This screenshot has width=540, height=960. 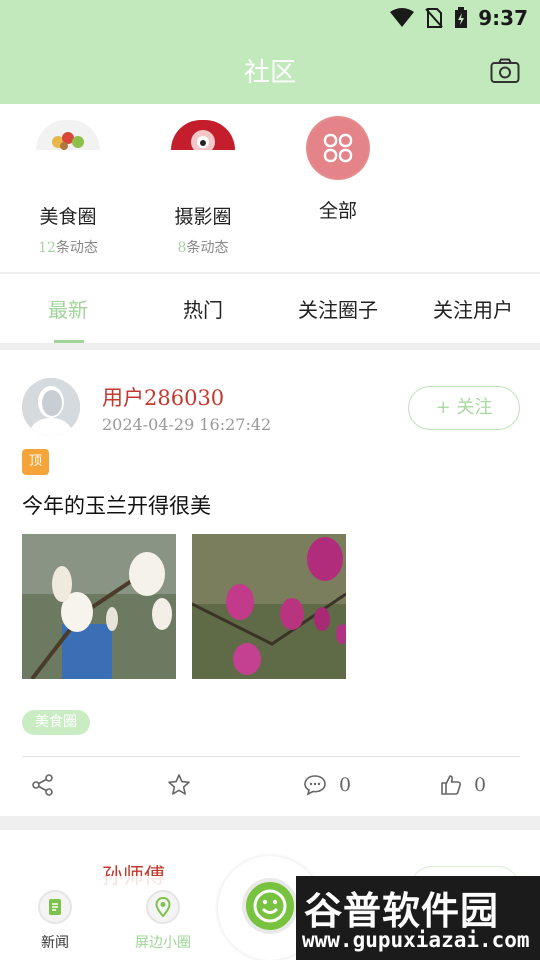 I want to click on post-content: 今年的玉兰开得很美, so click(x=116, y=506).